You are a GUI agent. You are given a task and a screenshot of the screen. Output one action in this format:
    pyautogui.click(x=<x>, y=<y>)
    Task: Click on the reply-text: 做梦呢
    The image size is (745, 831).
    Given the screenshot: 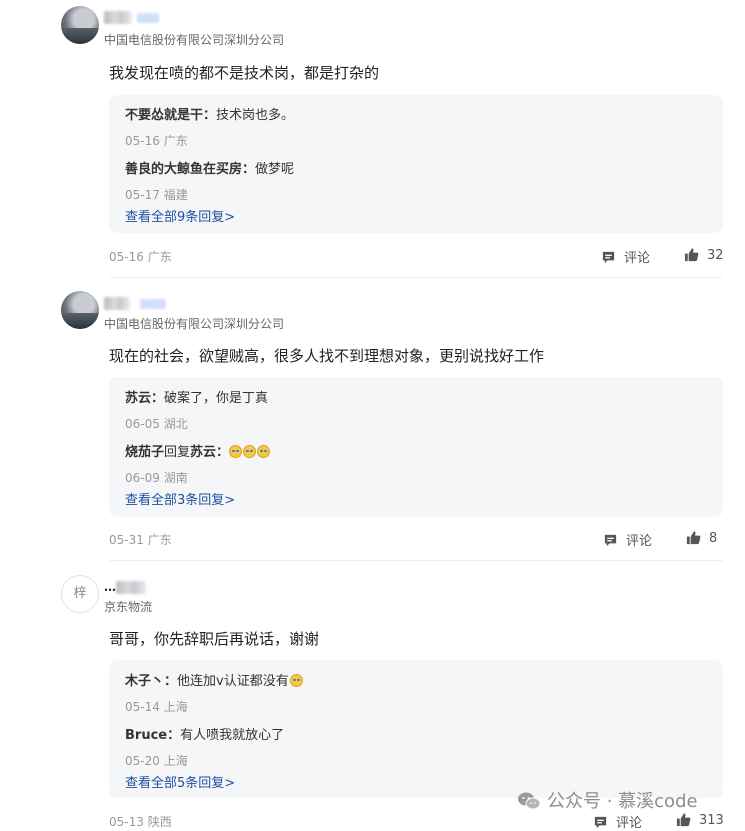 What is the action you would take?
    pyautogui.click(x=275, y=169)
    